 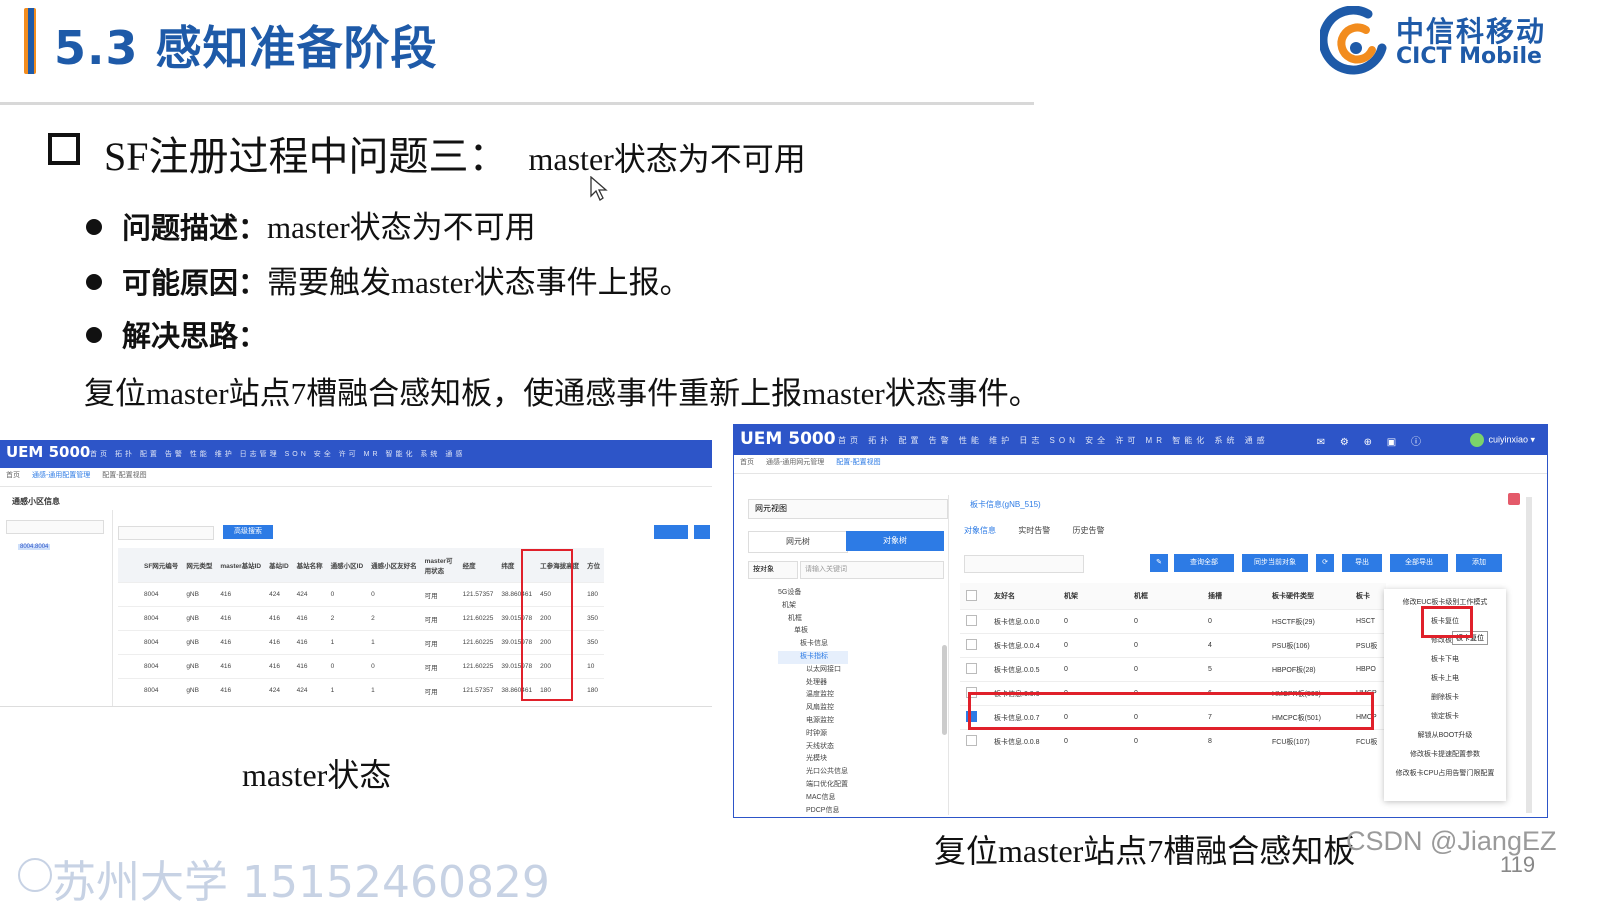 What do you see at coordinates (547, 625) in the screenshot?
I see `highlight-master-state-column` at bounding box center [547, 625].